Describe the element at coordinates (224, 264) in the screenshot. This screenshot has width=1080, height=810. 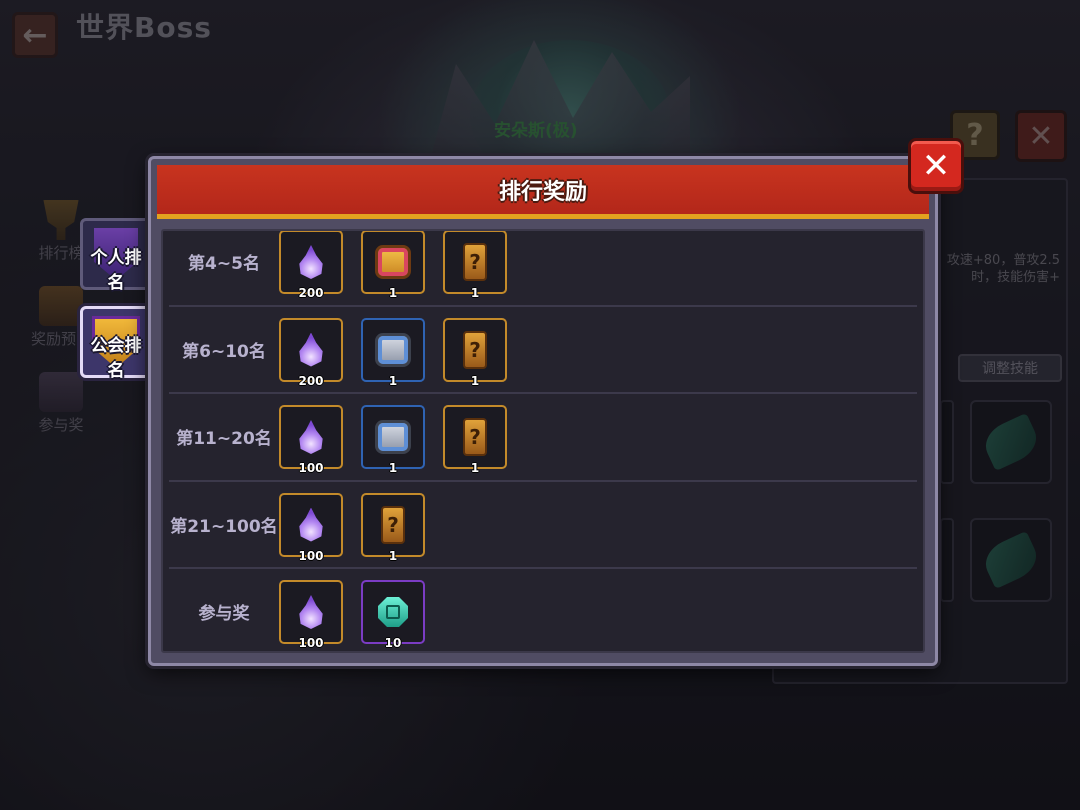
I see `rank-range-label: 第4~5名` at that location.